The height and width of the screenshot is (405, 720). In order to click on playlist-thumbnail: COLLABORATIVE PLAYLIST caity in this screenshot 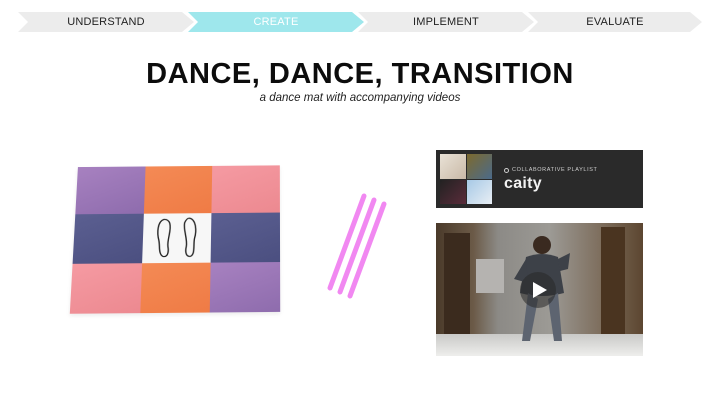, I will do `click(539, 179)`.